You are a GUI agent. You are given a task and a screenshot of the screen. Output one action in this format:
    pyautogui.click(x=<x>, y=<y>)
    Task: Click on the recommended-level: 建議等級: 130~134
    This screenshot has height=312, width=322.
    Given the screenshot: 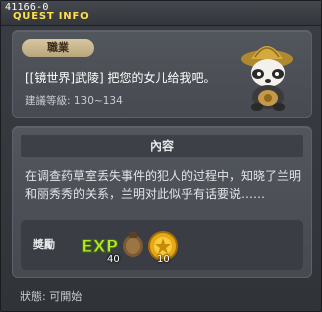 What is the action you would take?
    pyautogui.click(x=74, y=101)
    